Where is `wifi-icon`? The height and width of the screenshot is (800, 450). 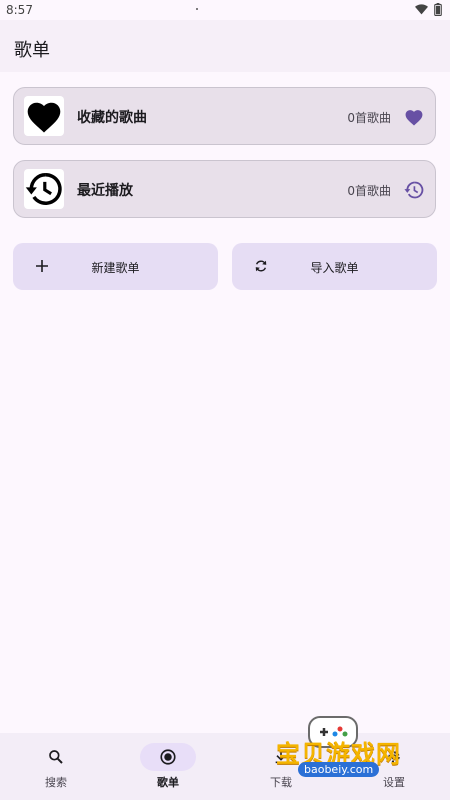
wifi-icon is located at coordinates (421, 9).